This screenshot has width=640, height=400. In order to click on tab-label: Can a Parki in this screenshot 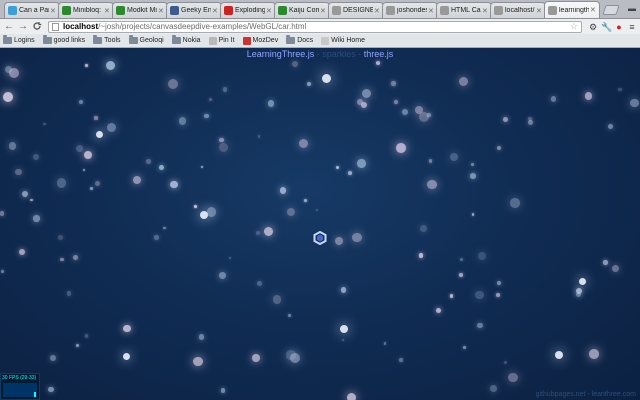, I will do `click(34, 10)`.